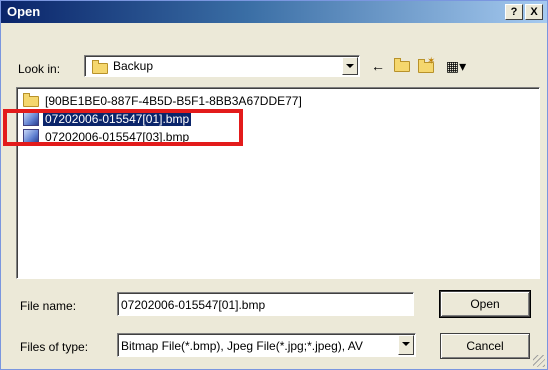 The image size is (548, 370). What do you see at coordinates (39, 69) in the screenshot?
I see `look-in-label: Look in:` at bounding box center [39, 69].